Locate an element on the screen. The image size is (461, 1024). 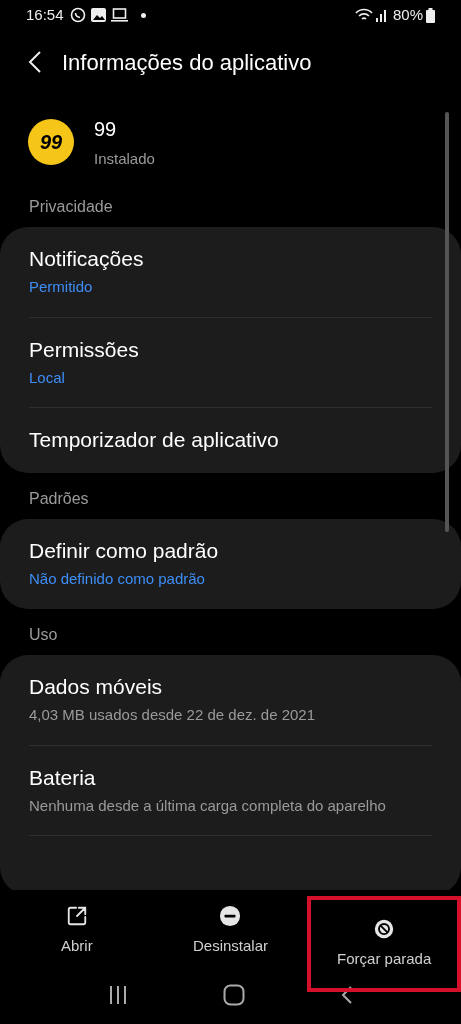
action-button: Forçar parada is located at coordinates (384, 944).